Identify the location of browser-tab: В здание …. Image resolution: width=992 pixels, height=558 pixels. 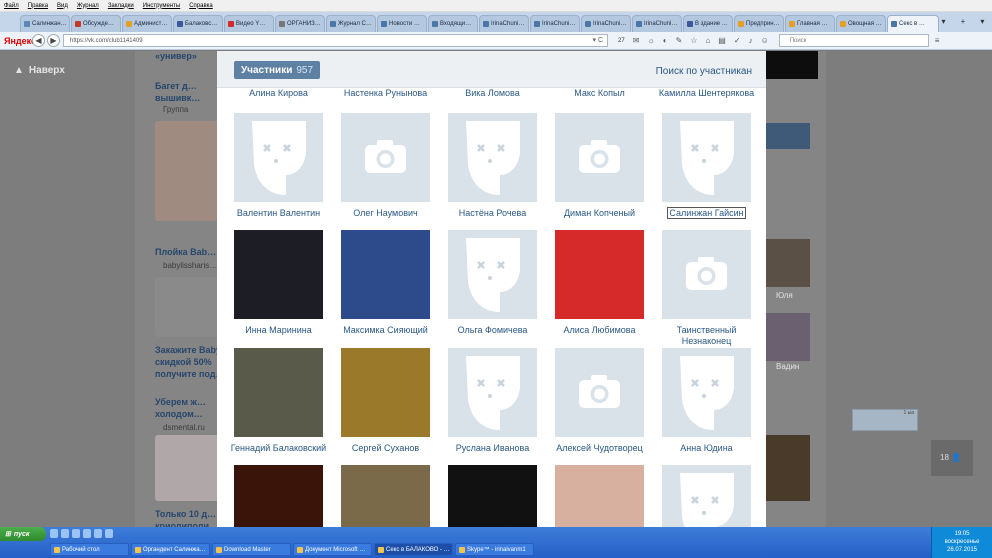
(708, 23).